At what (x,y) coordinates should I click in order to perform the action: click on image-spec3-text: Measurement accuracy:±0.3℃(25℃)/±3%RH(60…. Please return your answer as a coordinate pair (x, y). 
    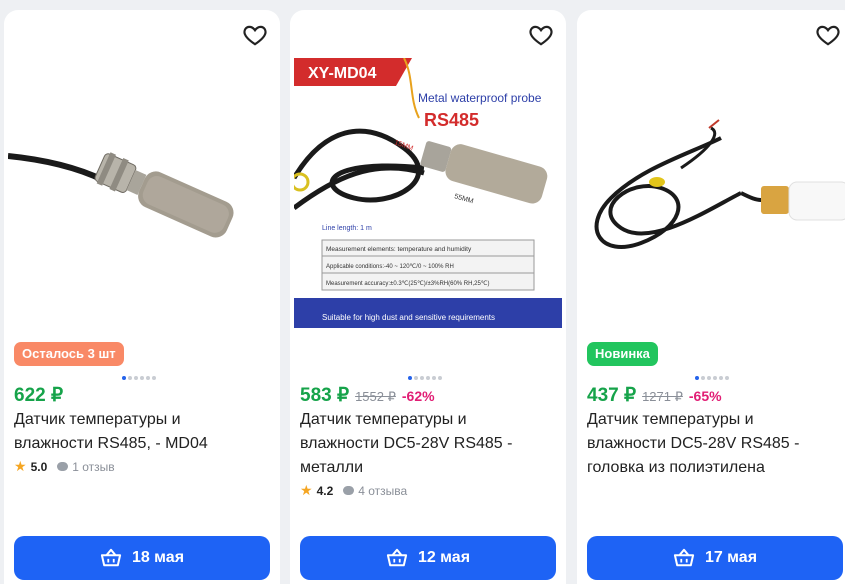
    Looking at the image, I should click on (408, 284).